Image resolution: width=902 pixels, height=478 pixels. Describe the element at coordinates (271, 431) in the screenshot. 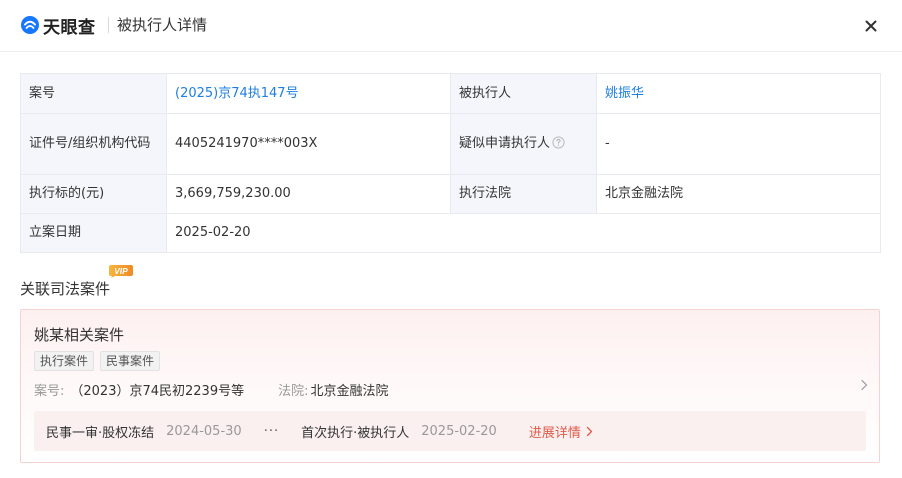

I see `timeline-ellipsis: ···` at that location.